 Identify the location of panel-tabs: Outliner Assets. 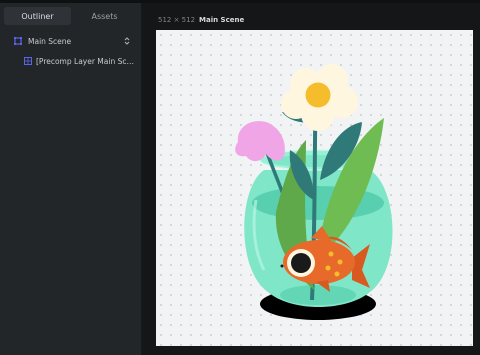
(71, 16).